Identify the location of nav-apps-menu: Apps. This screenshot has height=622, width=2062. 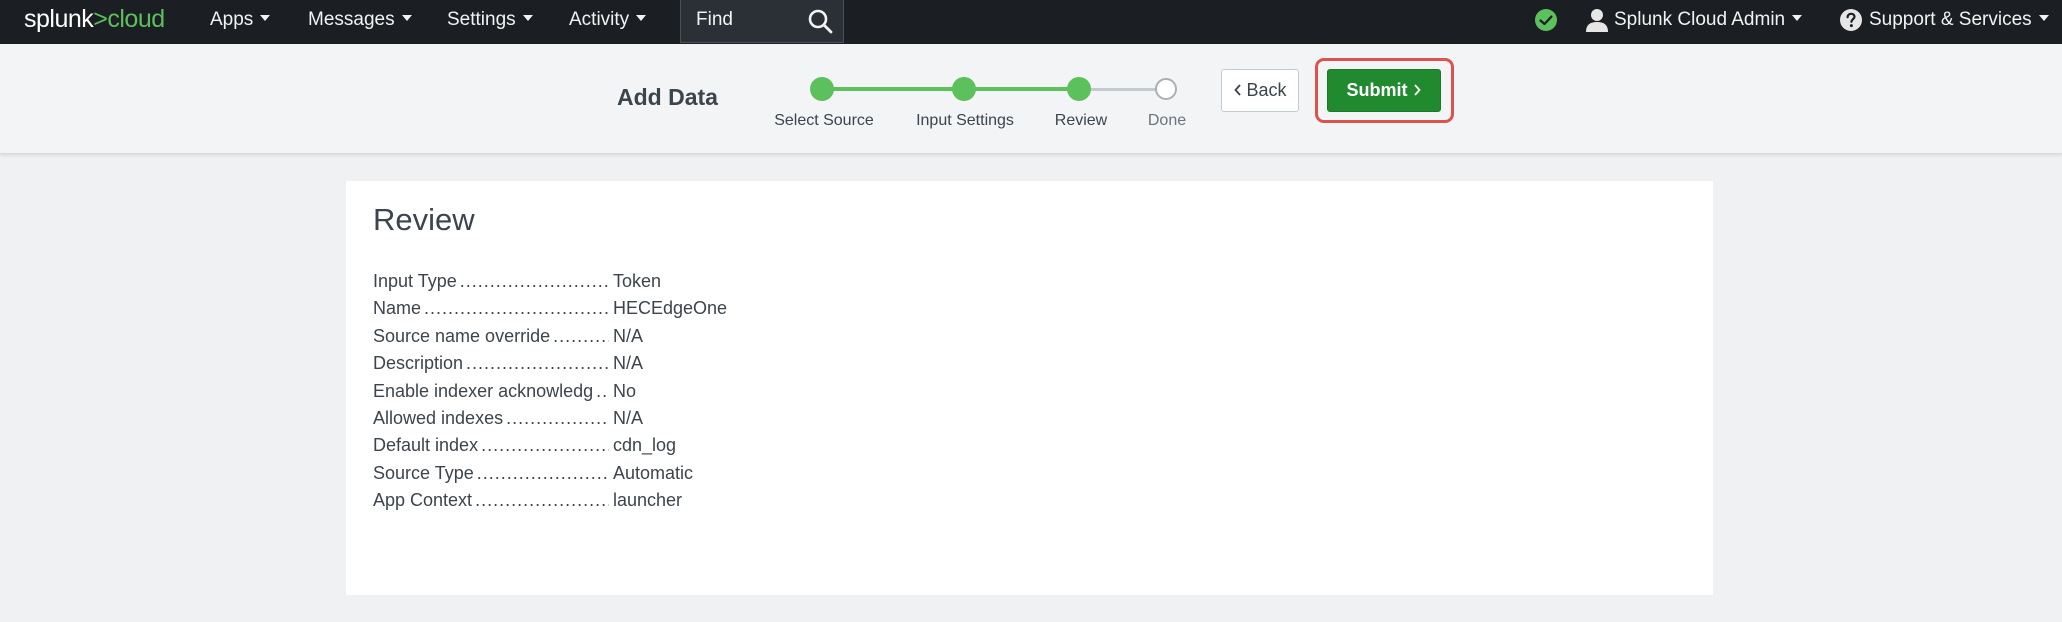
(240, 22).